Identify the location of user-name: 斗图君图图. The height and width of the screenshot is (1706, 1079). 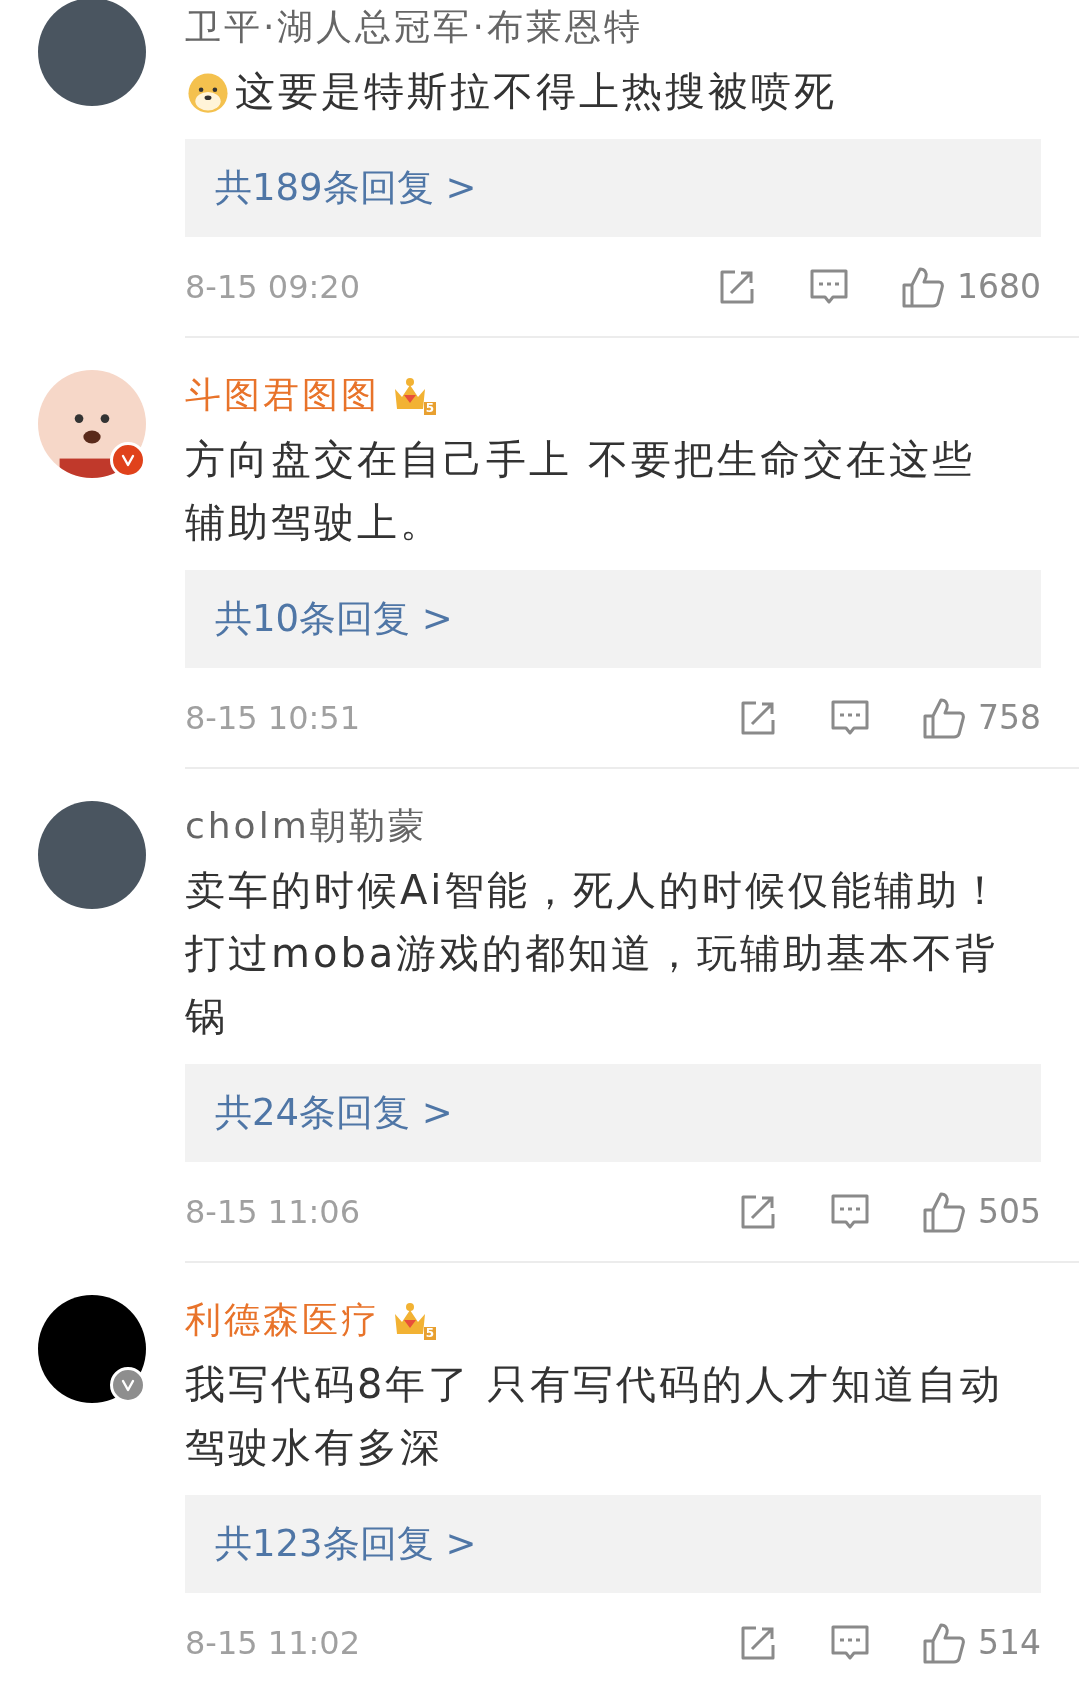
(282, 395).